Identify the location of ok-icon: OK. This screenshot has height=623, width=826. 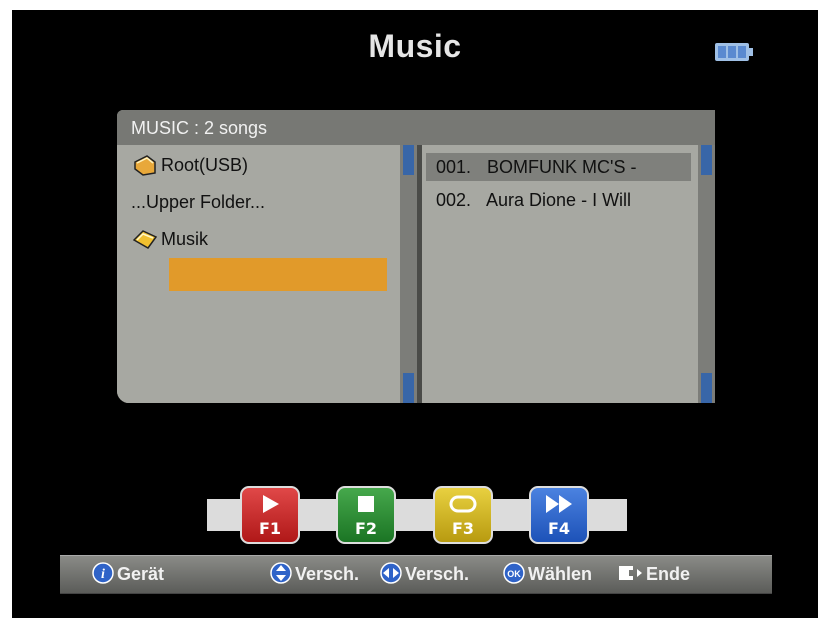
(514, 573).